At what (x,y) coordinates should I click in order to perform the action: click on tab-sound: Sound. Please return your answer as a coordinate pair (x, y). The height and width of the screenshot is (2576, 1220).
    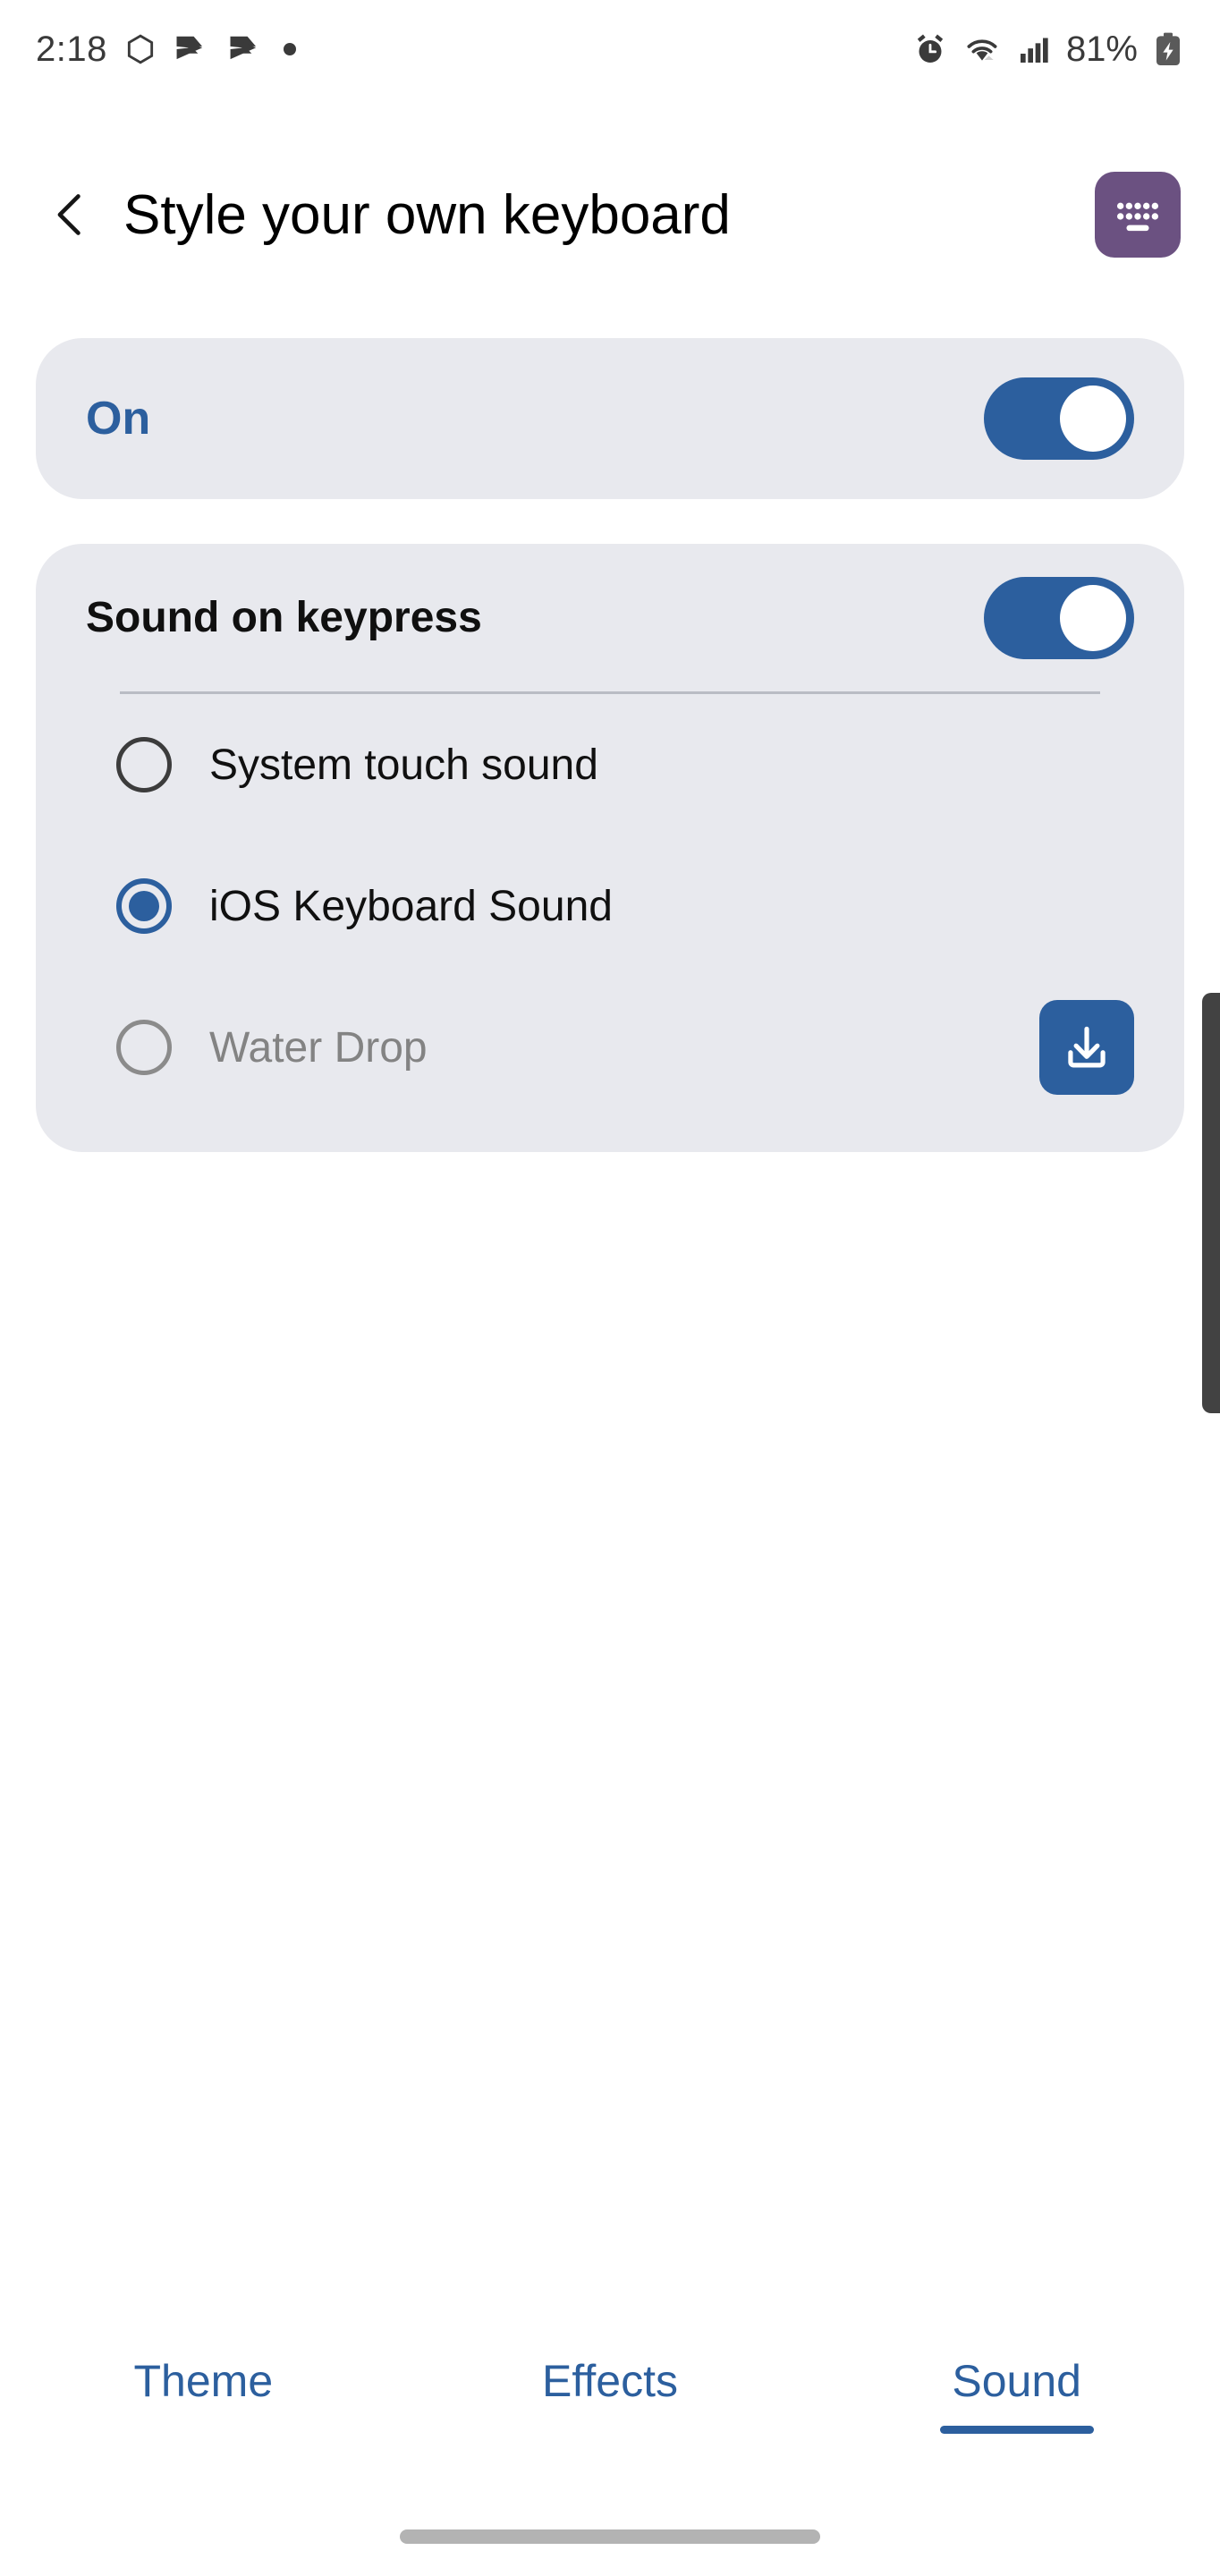
    Looking at the image, I should click on (1017, 2395).